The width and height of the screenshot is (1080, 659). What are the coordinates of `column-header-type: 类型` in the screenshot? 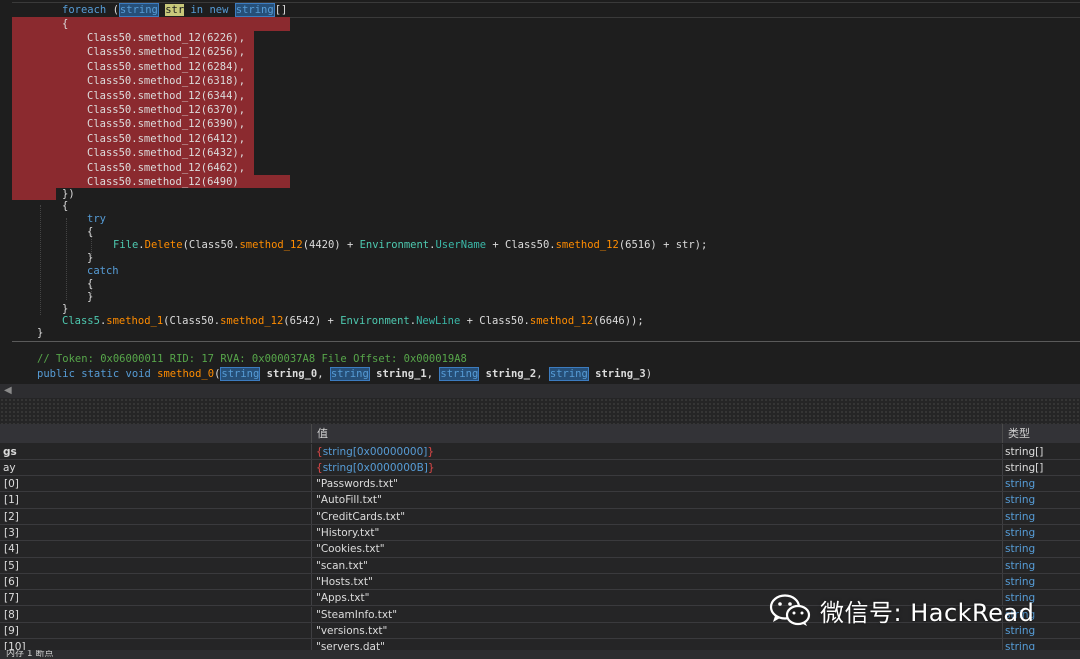 It's located at (1041, 433).